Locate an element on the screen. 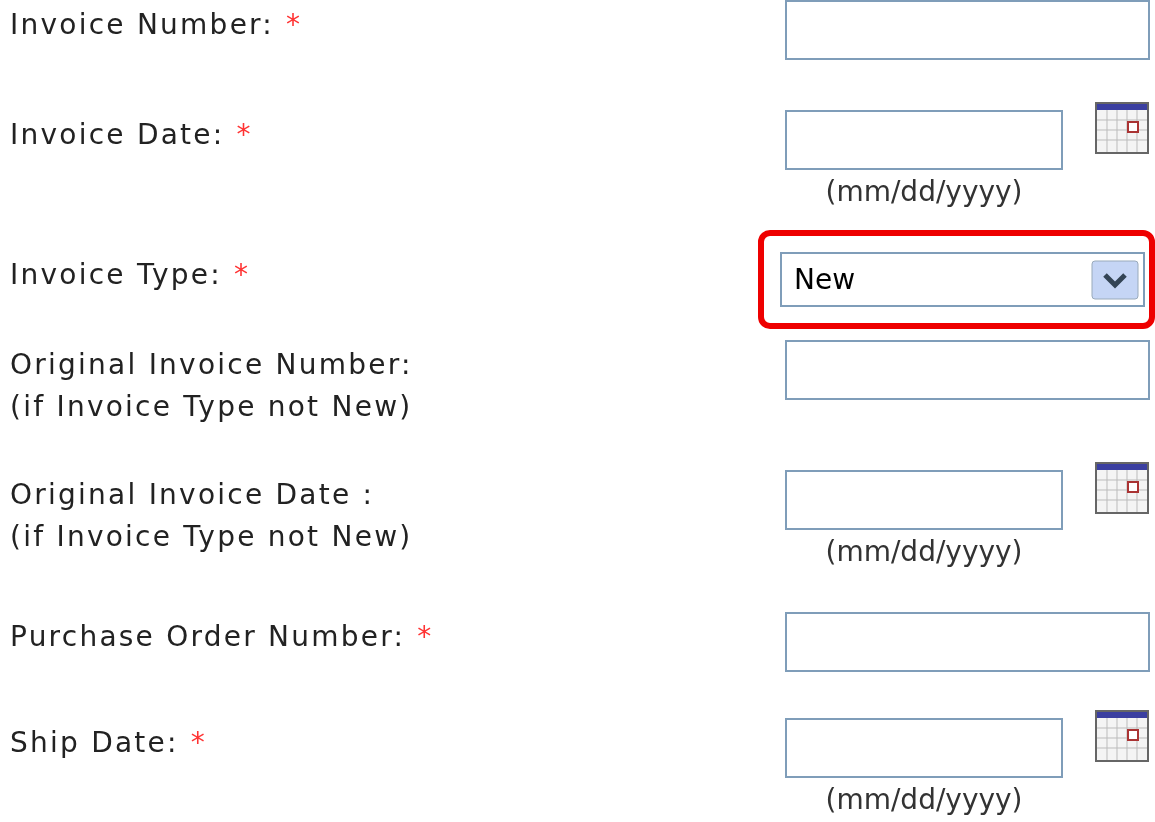 The width and height of the screenshot is (1155, 822). invoice-type-select: New is located at coordinates (962, 279).